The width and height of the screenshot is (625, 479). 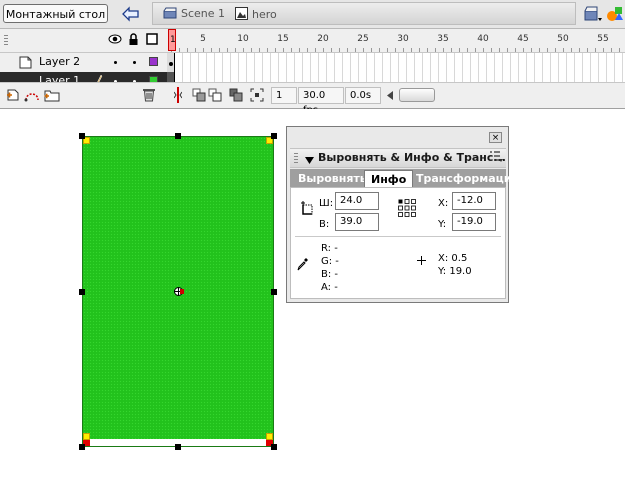 What do you see at coordinates (236, 96) in the screenshot?
I see `edit-multiple-frames-icon` at bounding box center [236, 96].